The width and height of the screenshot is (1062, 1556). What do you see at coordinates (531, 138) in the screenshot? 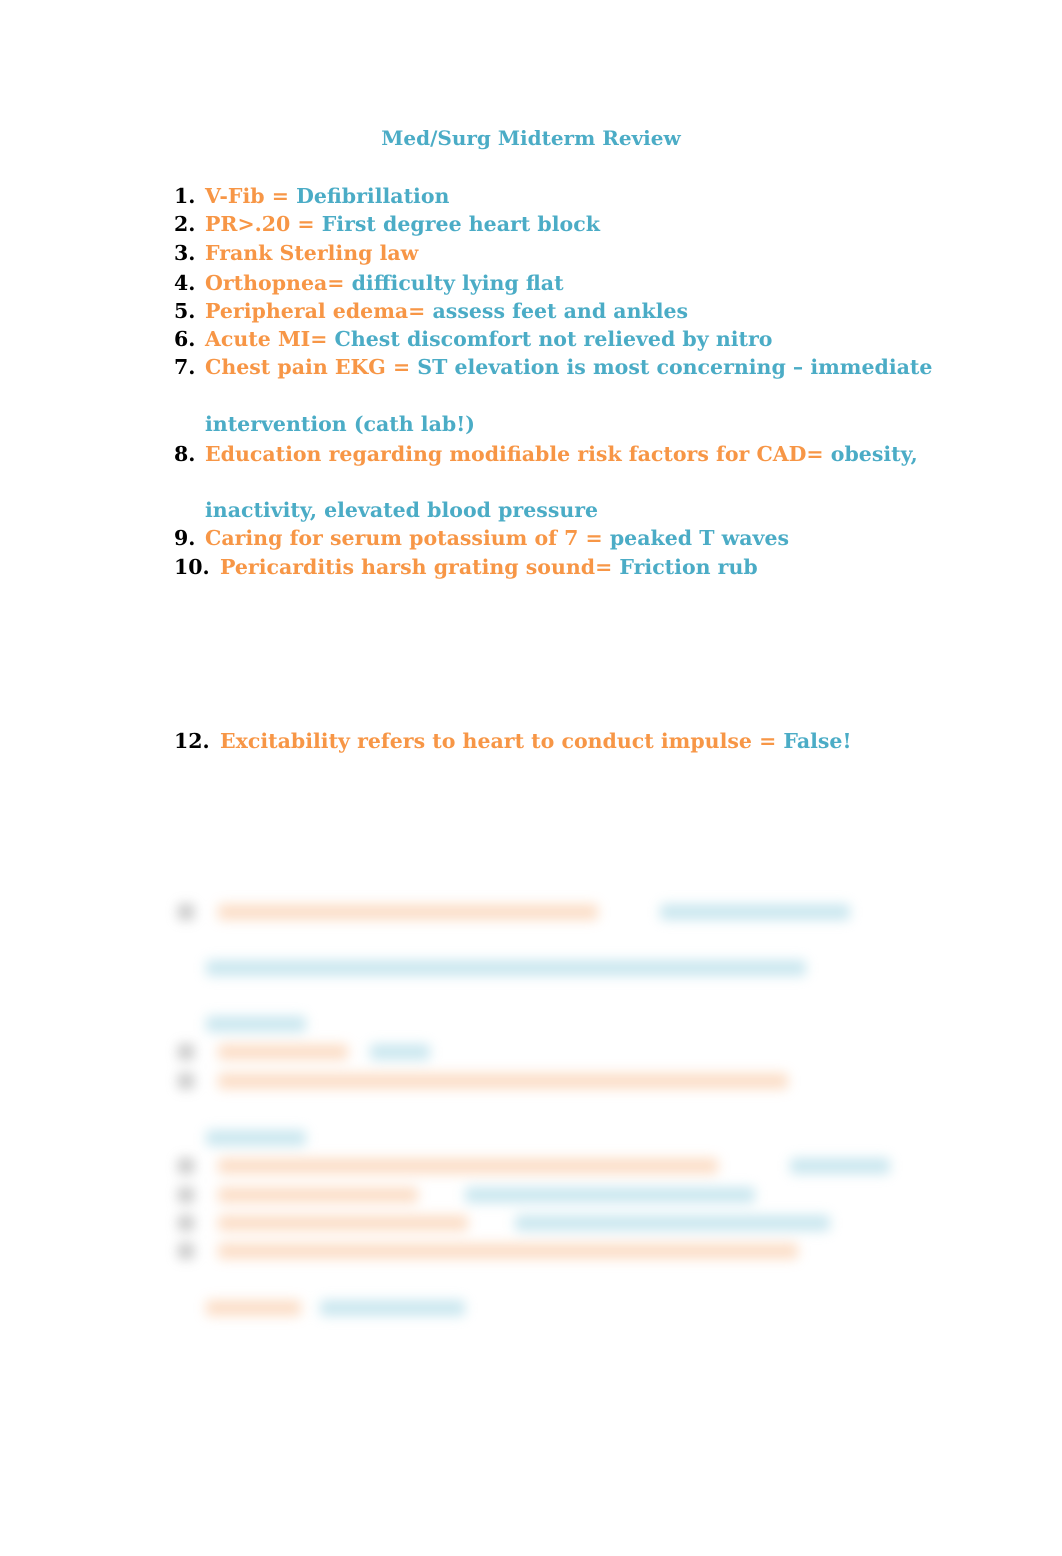
I see `document-title: Med/Surg Midterm Review` at bounding box center [531, 138].